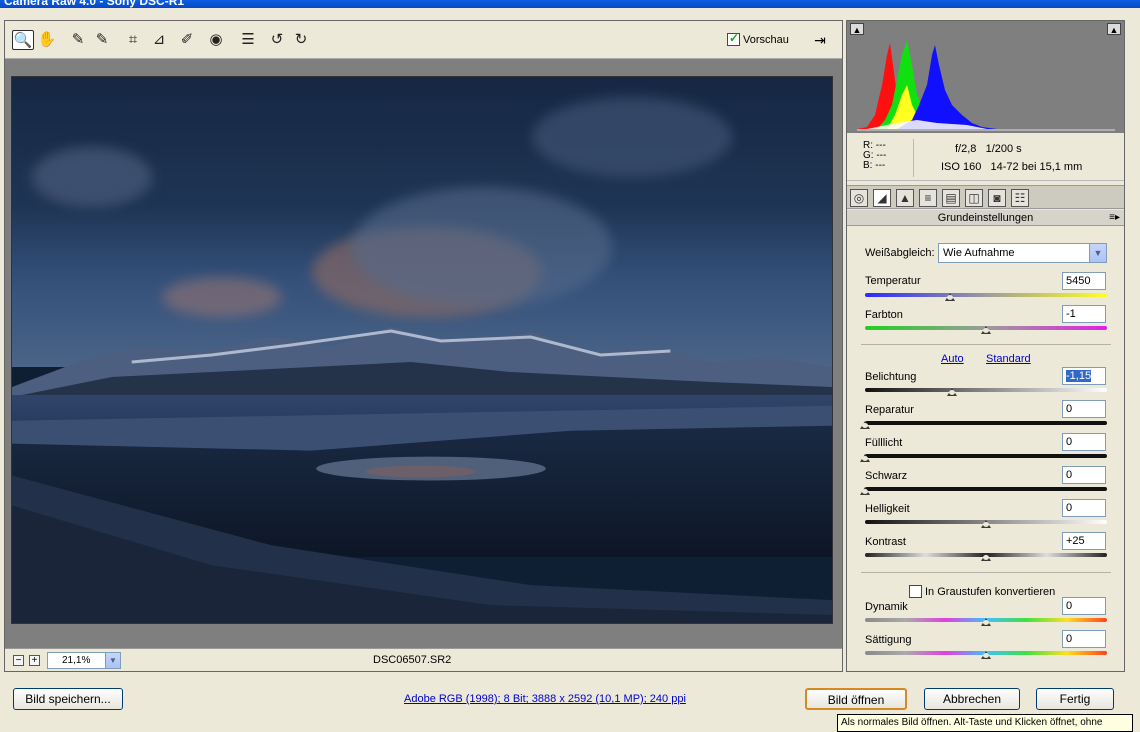 The height and width of the screenshot is (732, 1140). Describe the element at coordinates (865, 425) in the screenshot. I see `recovery-slider-thumb` at that location.